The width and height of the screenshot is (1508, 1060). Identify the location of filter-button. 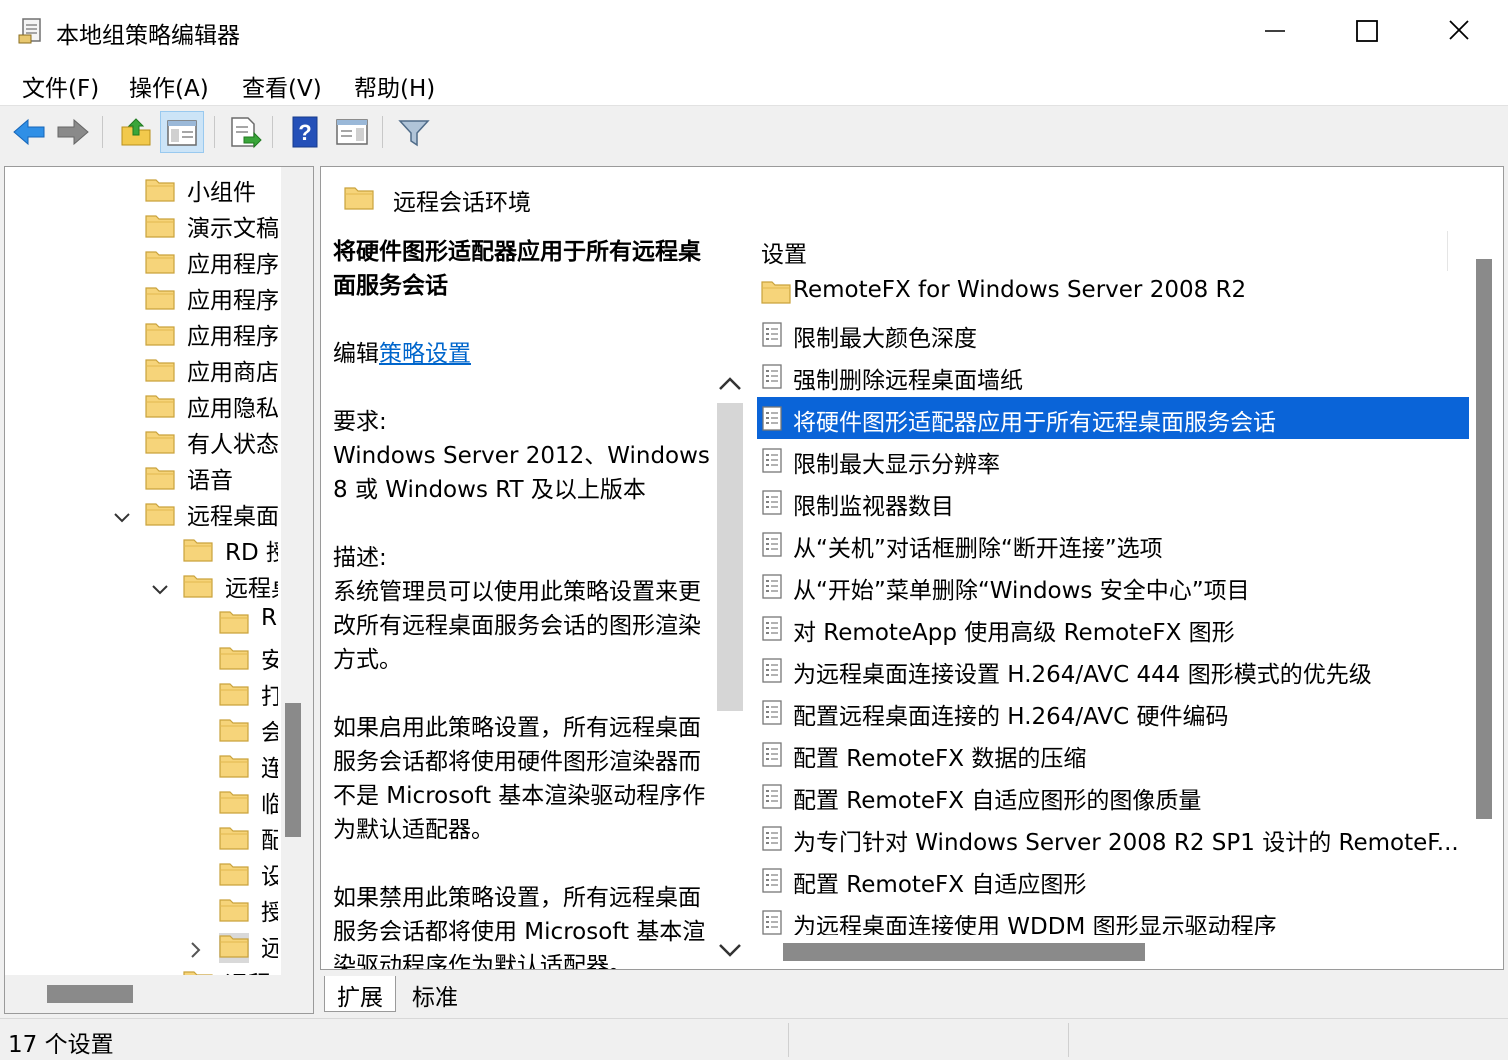
(414, 132).